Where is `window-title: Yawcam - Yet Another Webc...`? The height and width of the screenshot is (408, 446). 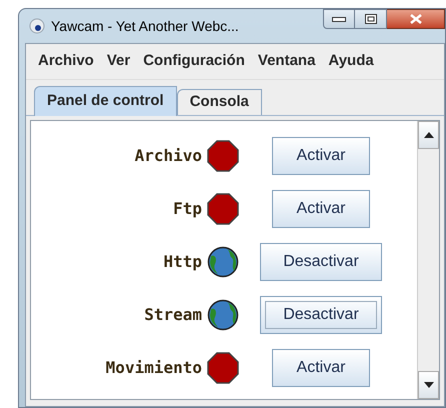
window-title: Yawcam - Yet Another Webc... is located at coordinates (145, 26).